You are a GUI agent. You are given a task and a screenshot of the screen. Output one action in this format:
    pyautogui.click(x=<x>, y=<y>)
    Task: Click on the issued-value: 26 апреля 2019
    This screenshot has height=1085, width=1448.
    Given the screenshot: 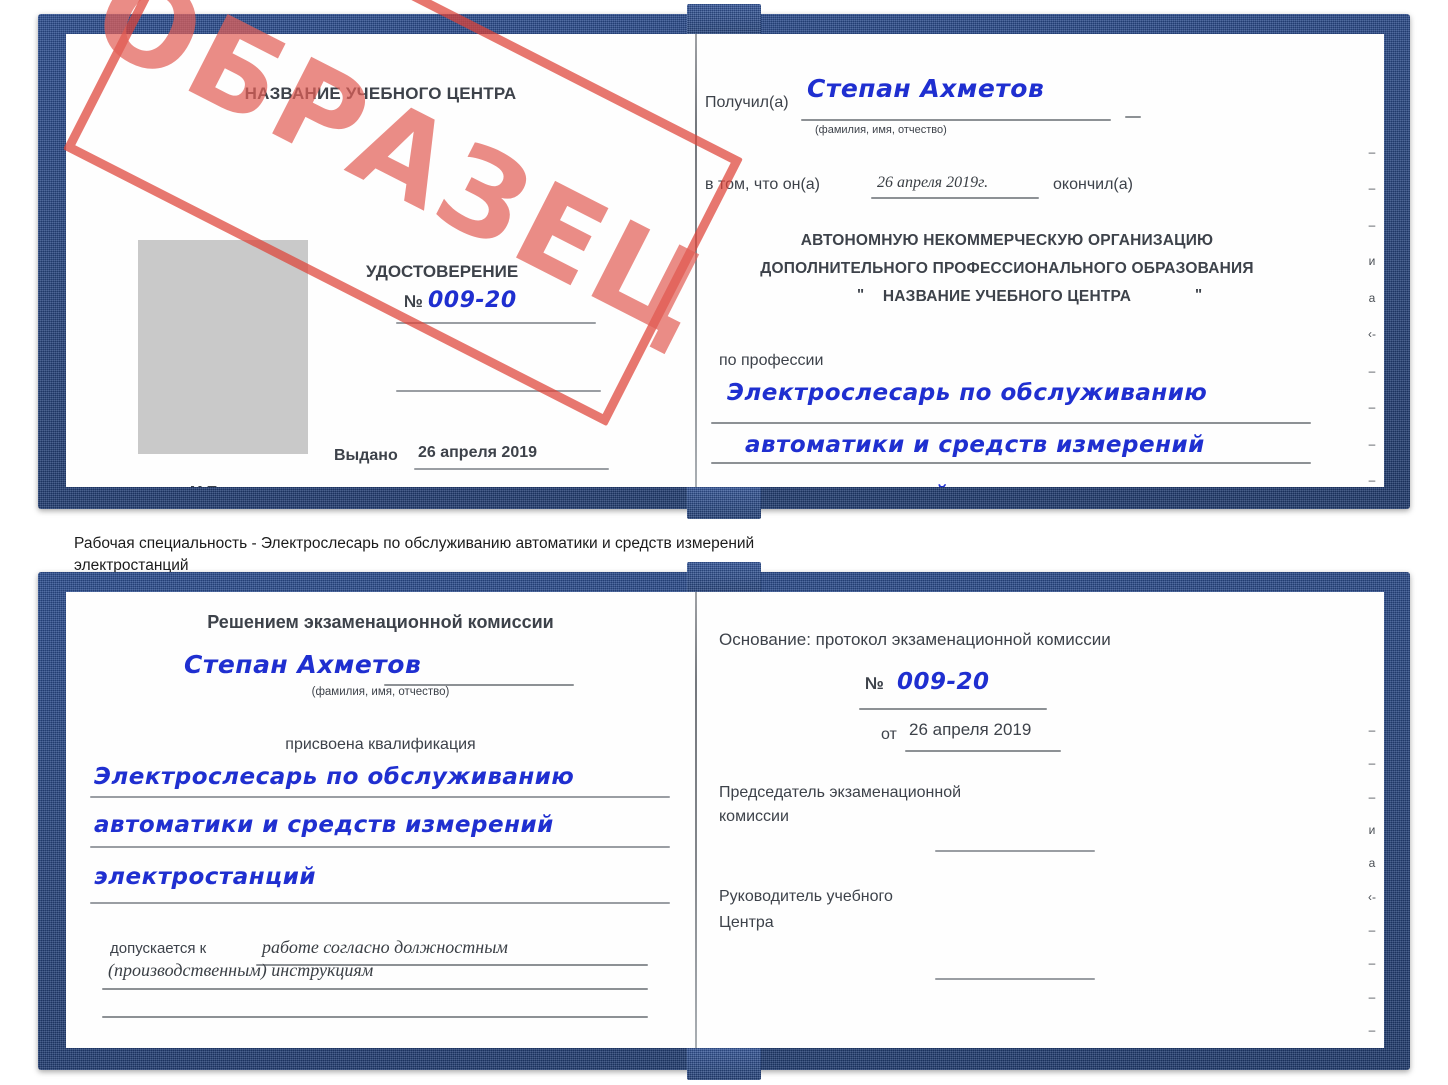 What is the action you would take?
    pyautogui.click(x=478, y=452)
    